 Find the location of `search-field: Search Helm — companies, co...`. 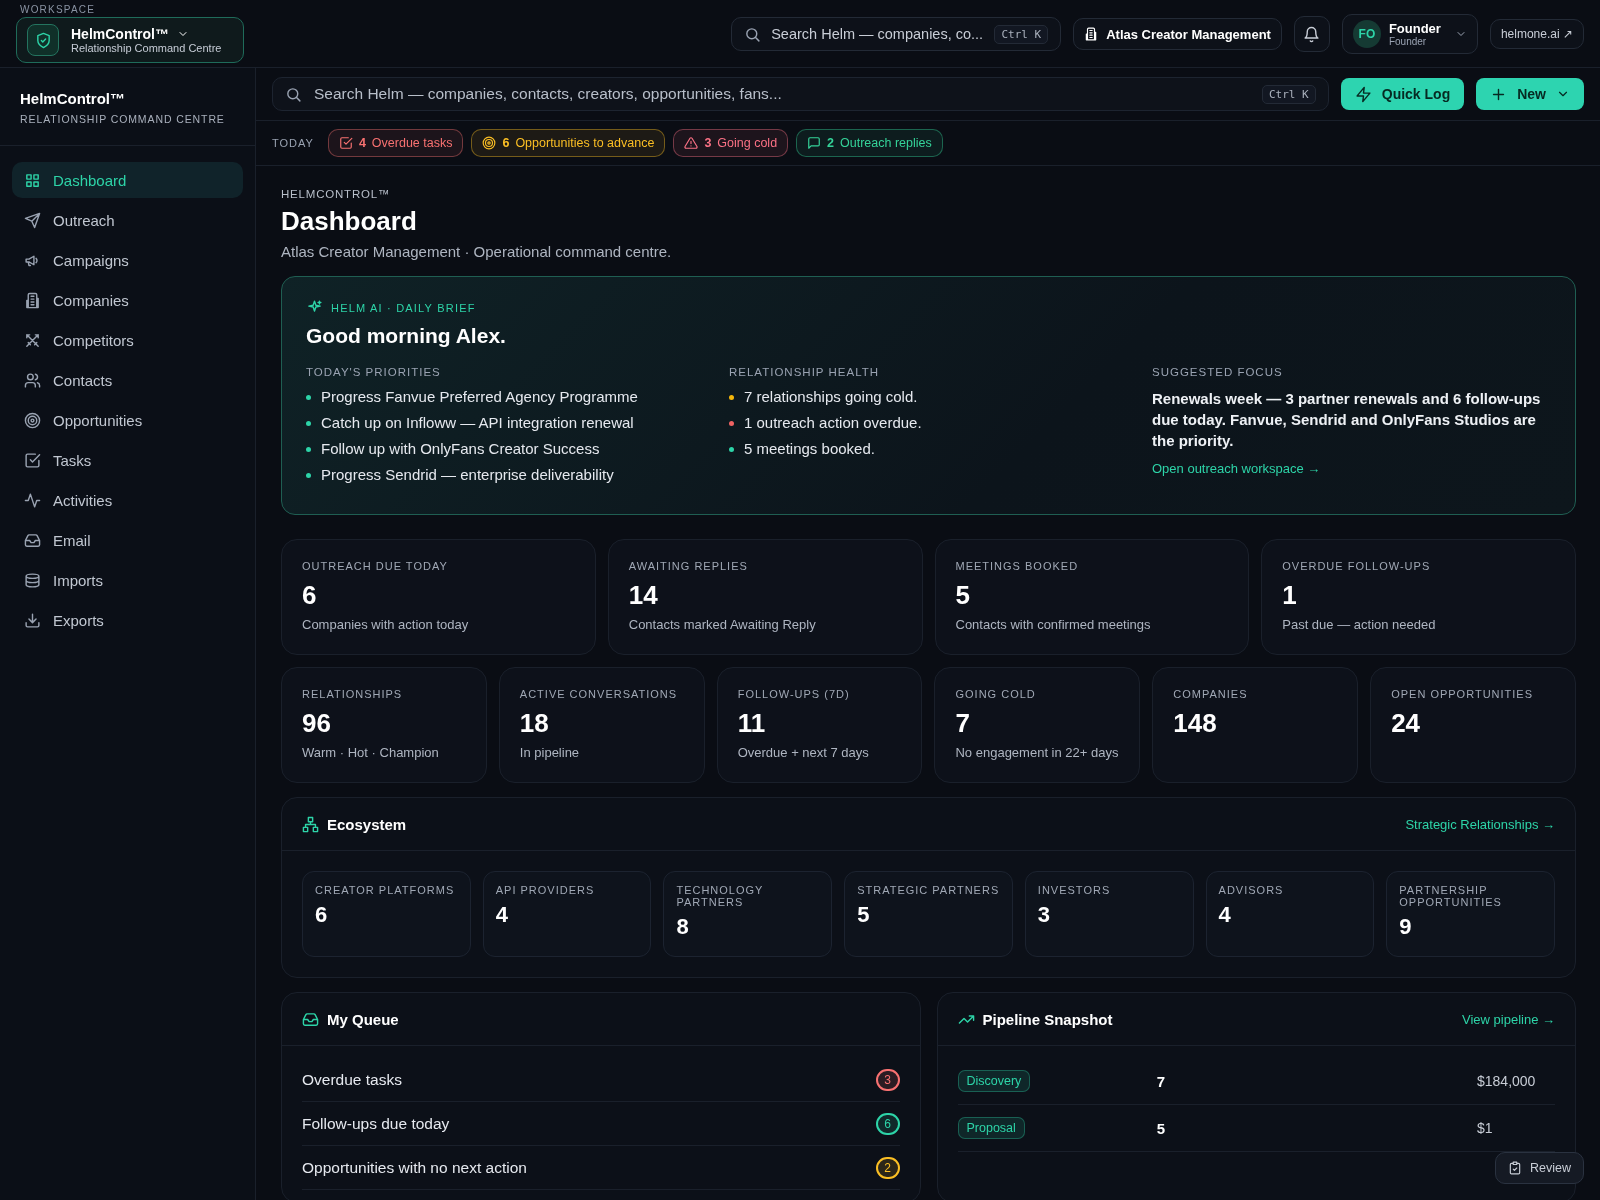

search-field: Search Helm — companies, co... is located at coordinates (878, 34).